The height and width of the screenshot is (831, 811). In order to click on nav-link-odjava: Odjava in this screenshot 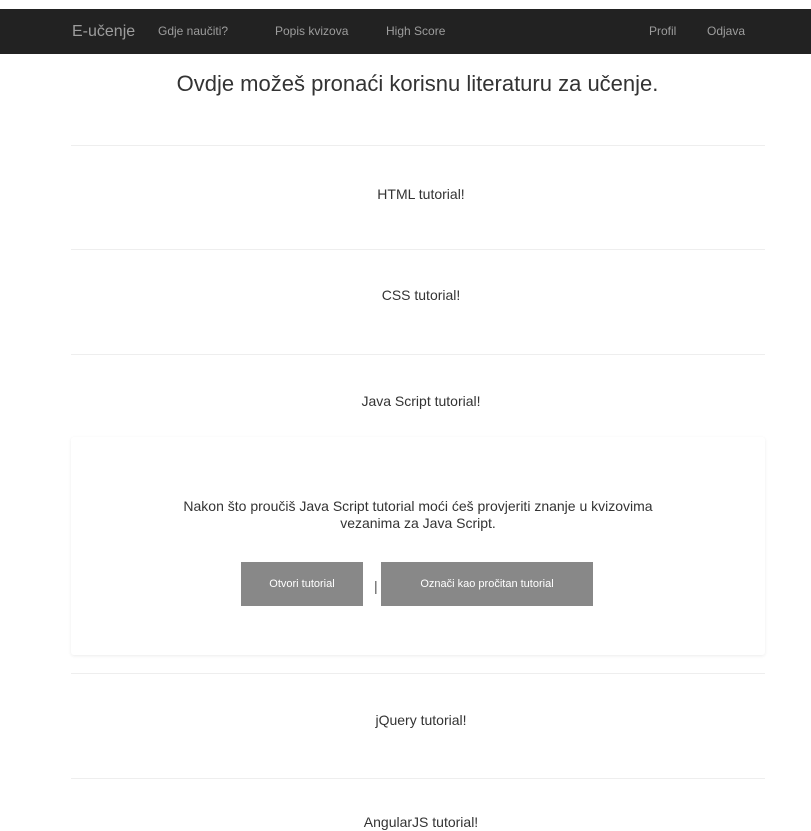, I will do `click(726, 31)`.